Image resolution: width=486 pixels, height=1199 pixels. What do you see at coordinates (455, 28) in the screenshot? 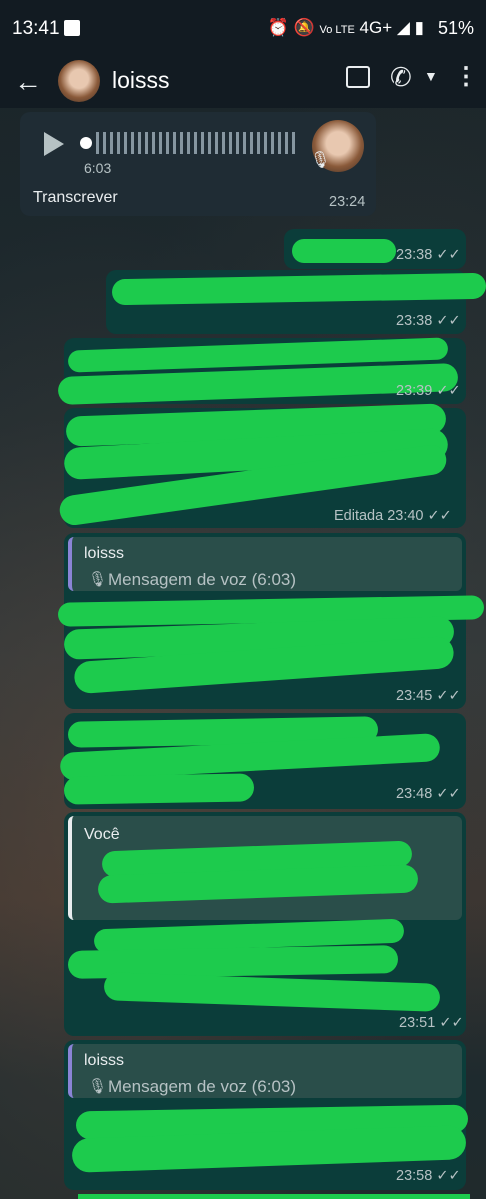
I see `battery-level: 51%` at bounding box center [455, 28].